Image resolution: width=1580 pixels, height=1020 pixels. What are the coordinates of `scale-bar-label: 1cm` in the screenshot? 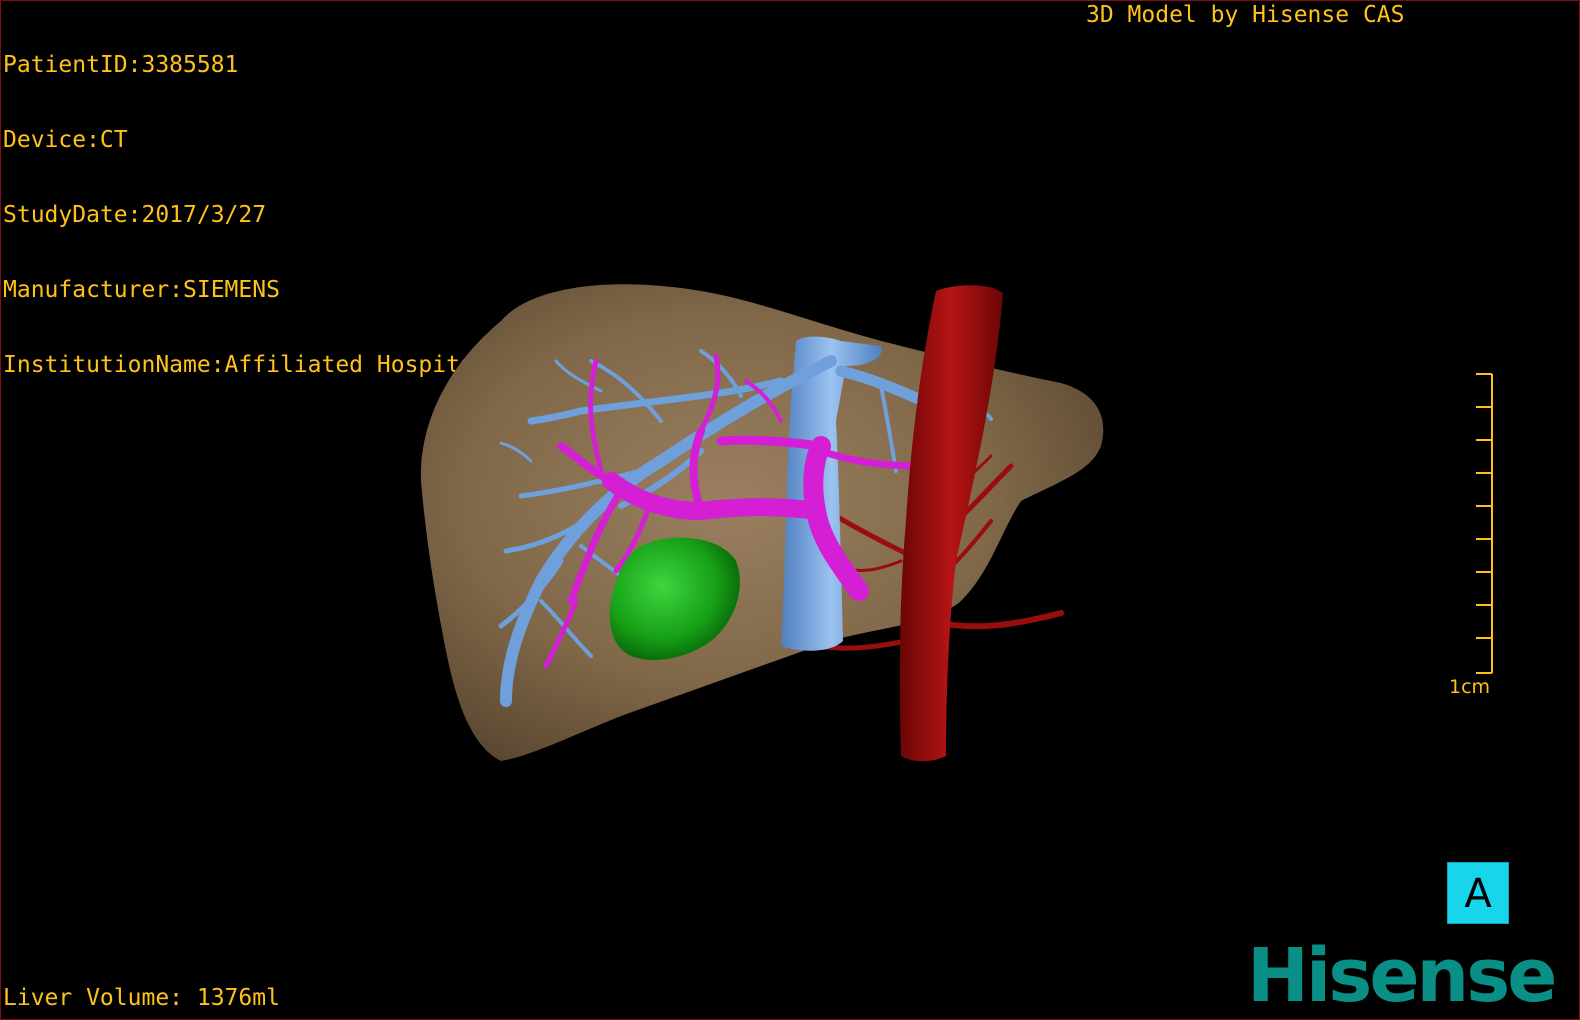 It's located at (1470, 687).